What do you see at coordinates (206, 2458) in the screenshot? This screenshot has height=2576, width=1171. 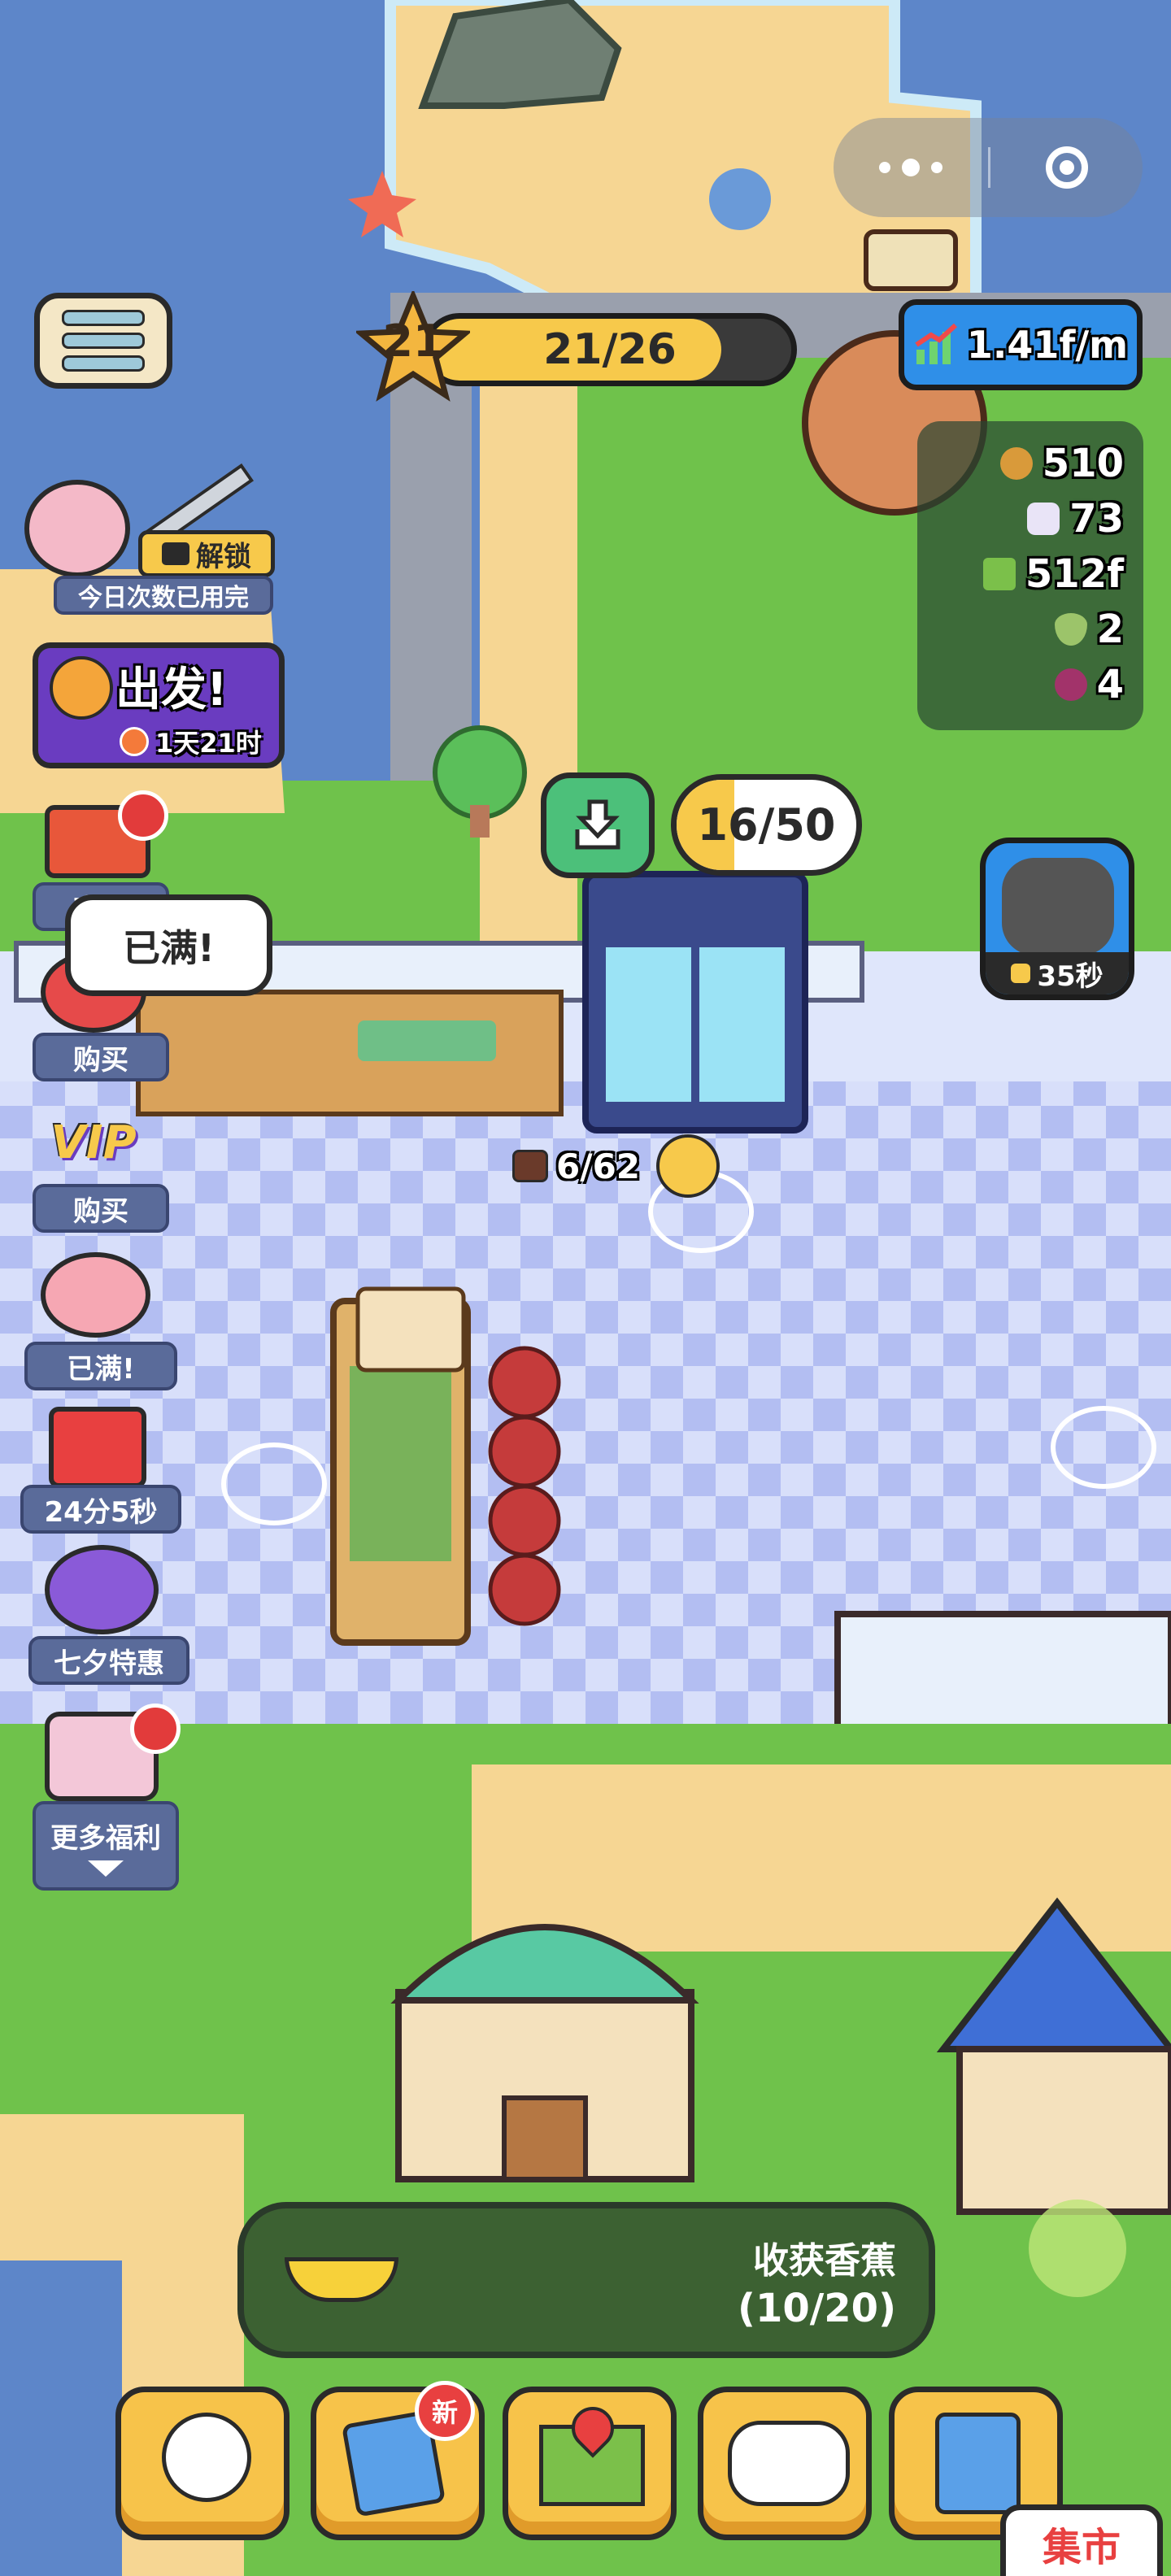 I see `character-icon` at bounding box center [206, 2458].